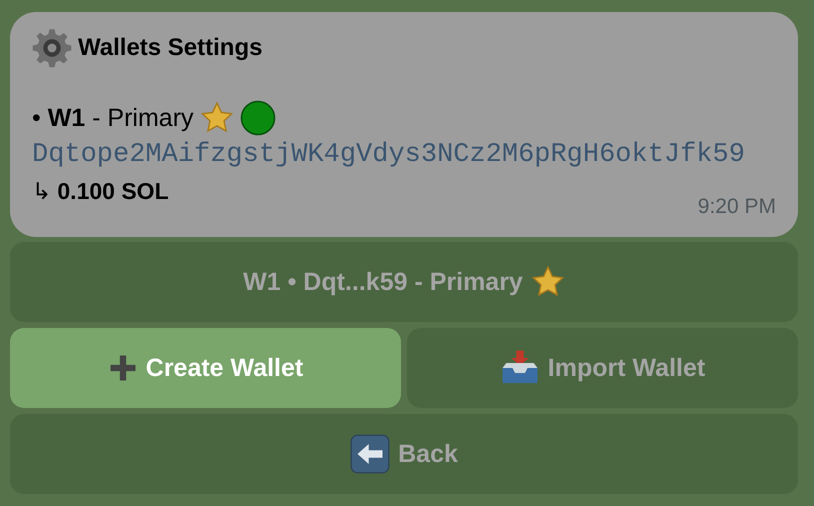  I want to click on gear-icon, so click(52, 48).